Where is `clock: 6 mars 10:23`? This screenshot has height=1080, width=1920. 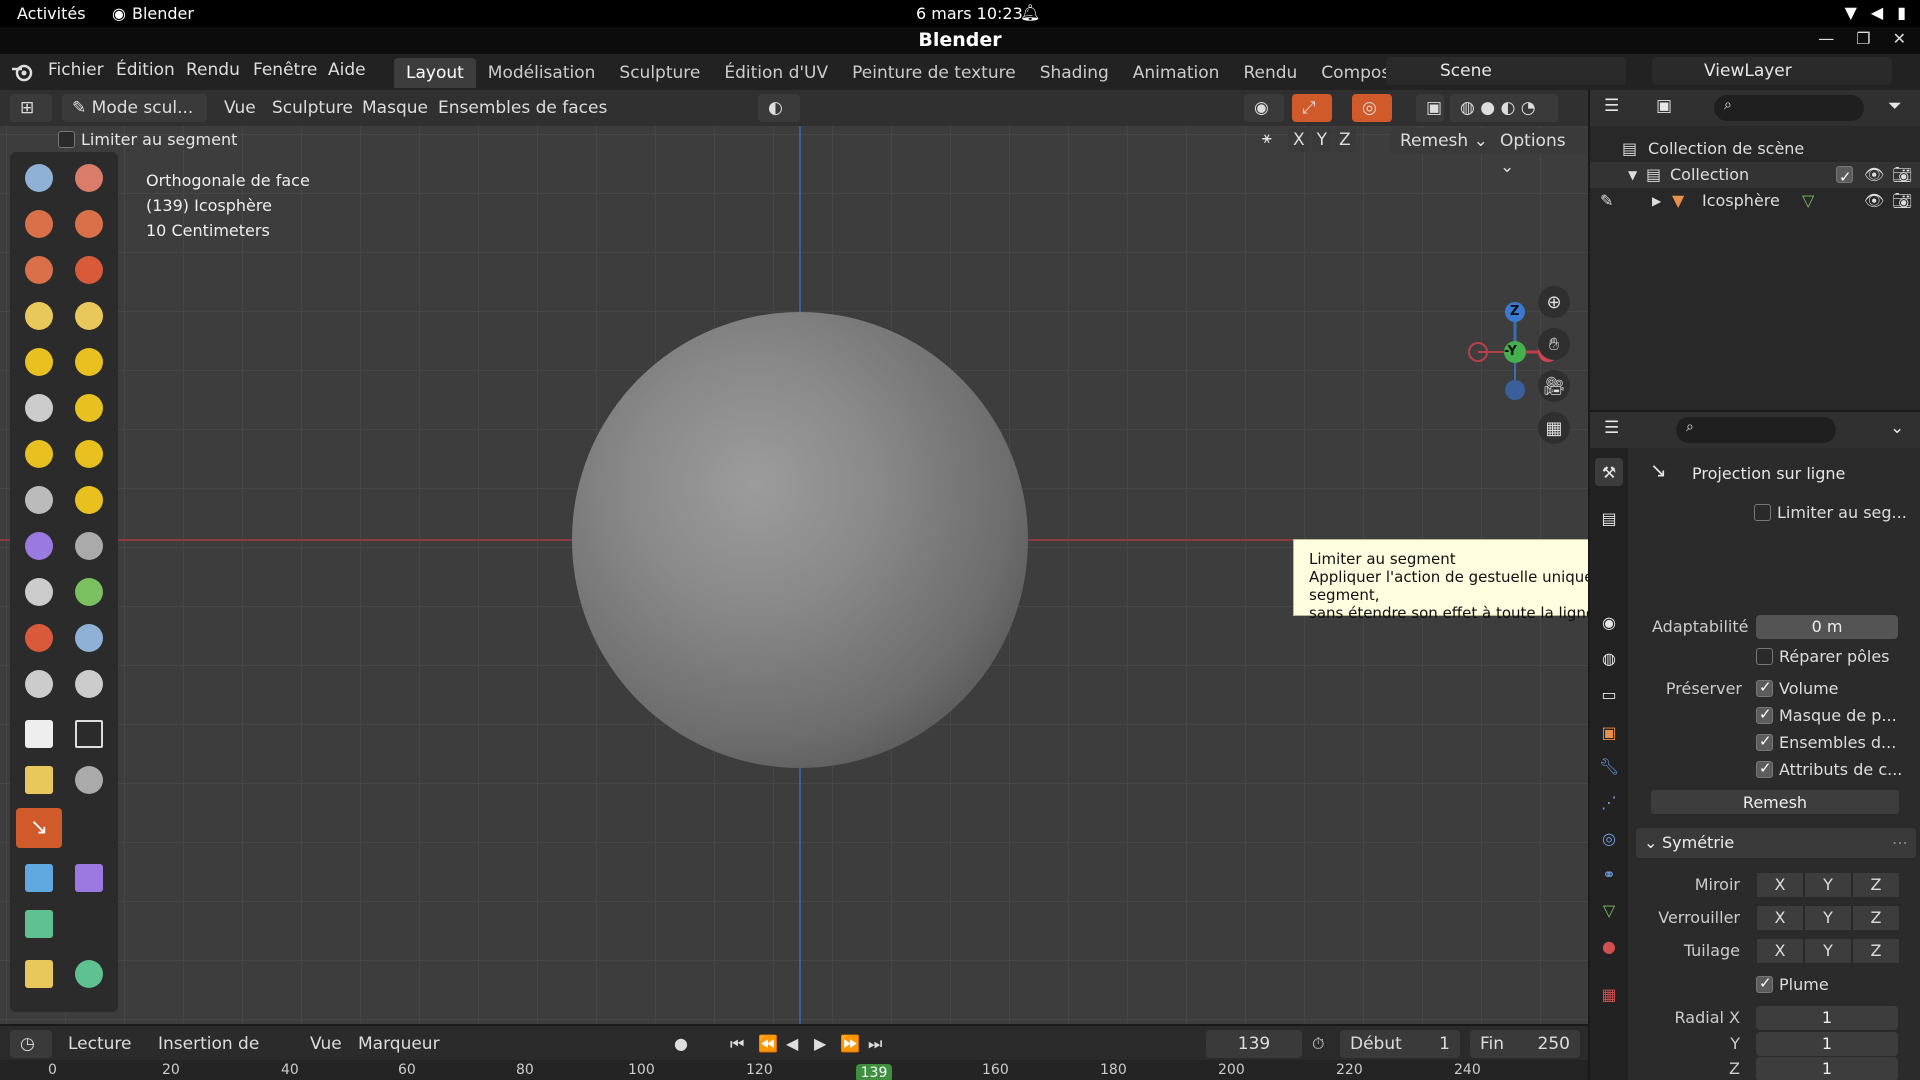
clock: 6 mars 10:23 is located at coordinates (969, 13).